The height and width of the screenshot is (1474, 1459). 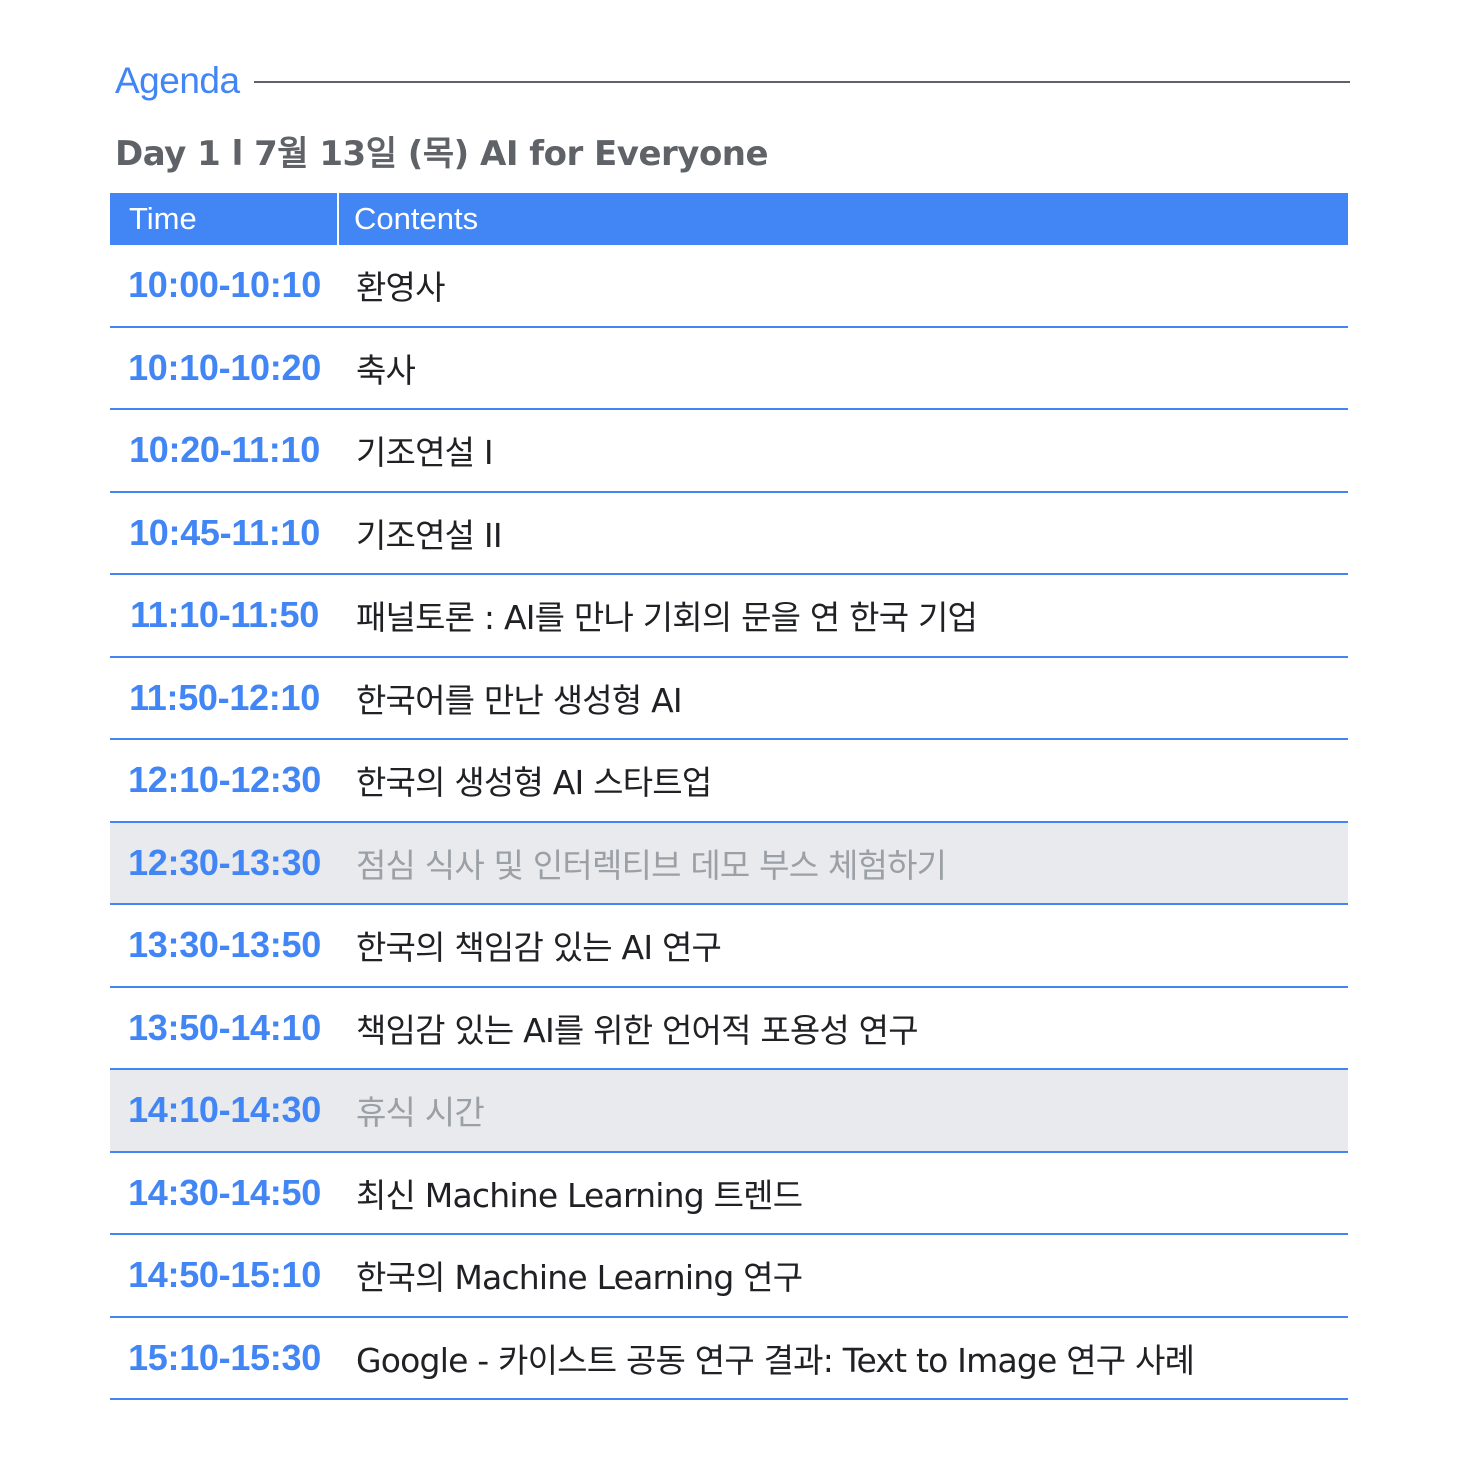 I want to click on session-time: 11:10-11:50, so click(x=224, y=615).